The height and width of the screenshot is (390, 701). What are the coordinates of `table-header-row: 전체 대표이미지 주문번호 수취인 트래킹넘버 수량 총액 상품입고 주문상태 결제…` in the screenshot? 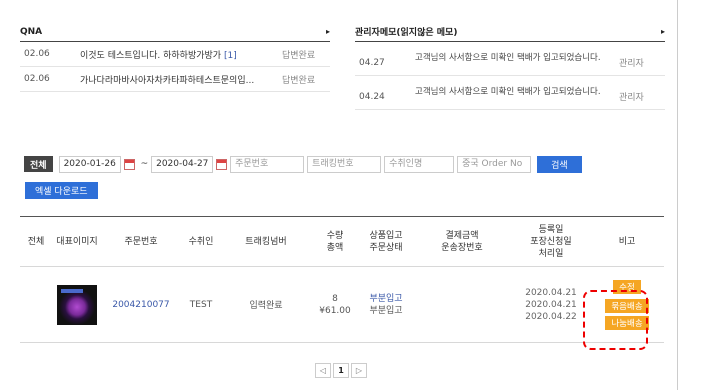 It's located at (342, 242).